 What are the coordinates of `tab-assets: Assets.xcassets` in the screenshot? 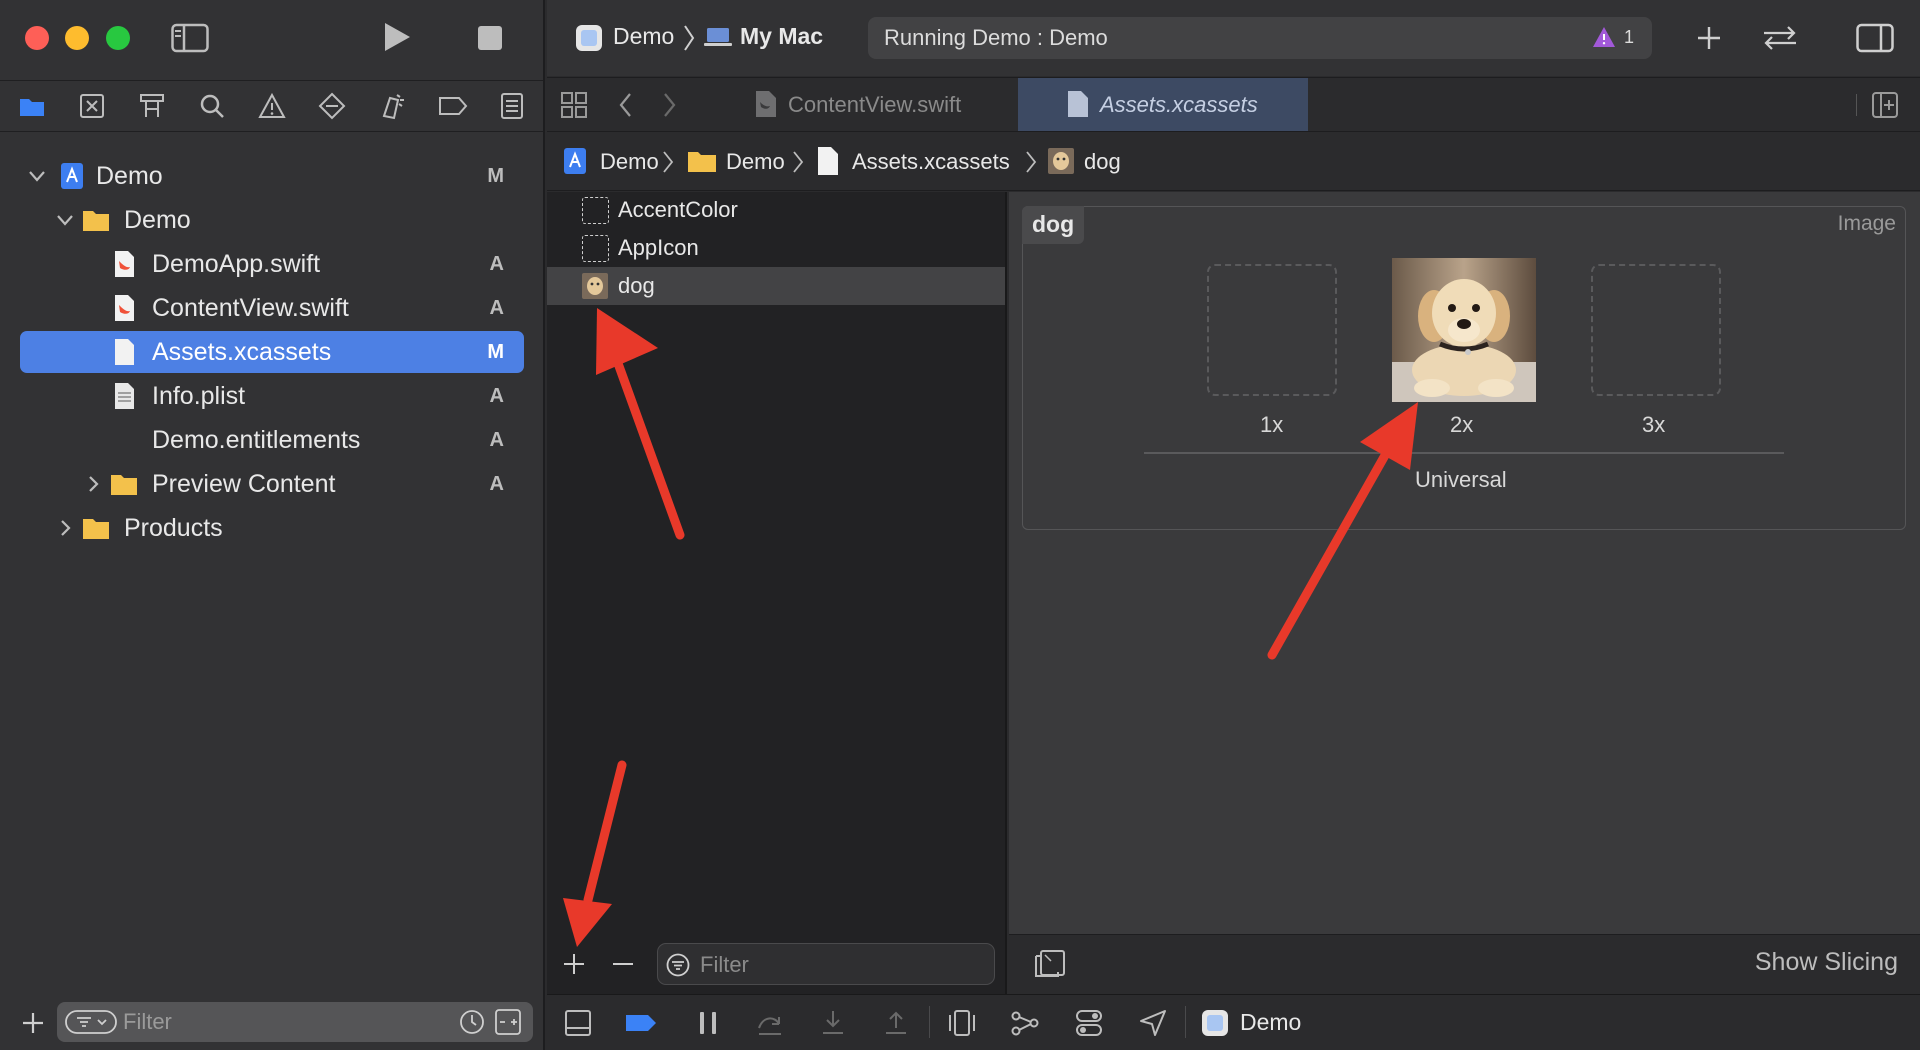 It's located at (1163, 104).